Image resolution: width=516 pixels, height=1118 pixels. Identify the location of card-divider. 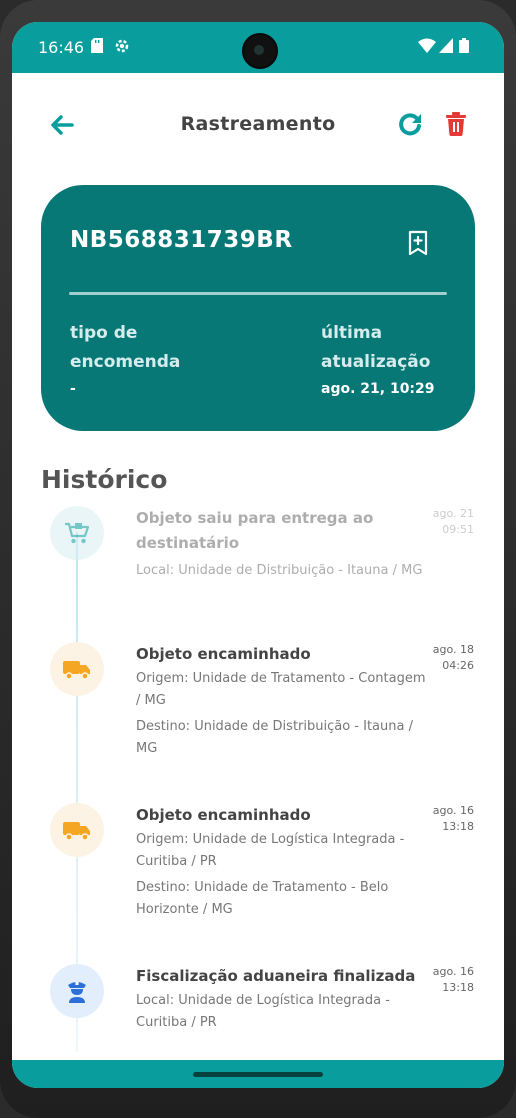
(258, 293).